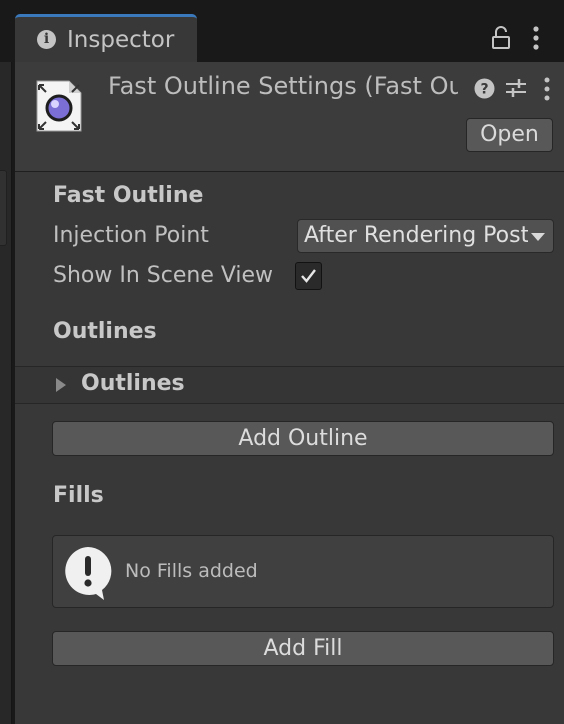 The height and width of the screenshot is (724, 564). What do you see at coordinates (128, 195) in the screenshot?
I see `fast-outline-heading: Fast Outline` at bounding box center [128, 195].